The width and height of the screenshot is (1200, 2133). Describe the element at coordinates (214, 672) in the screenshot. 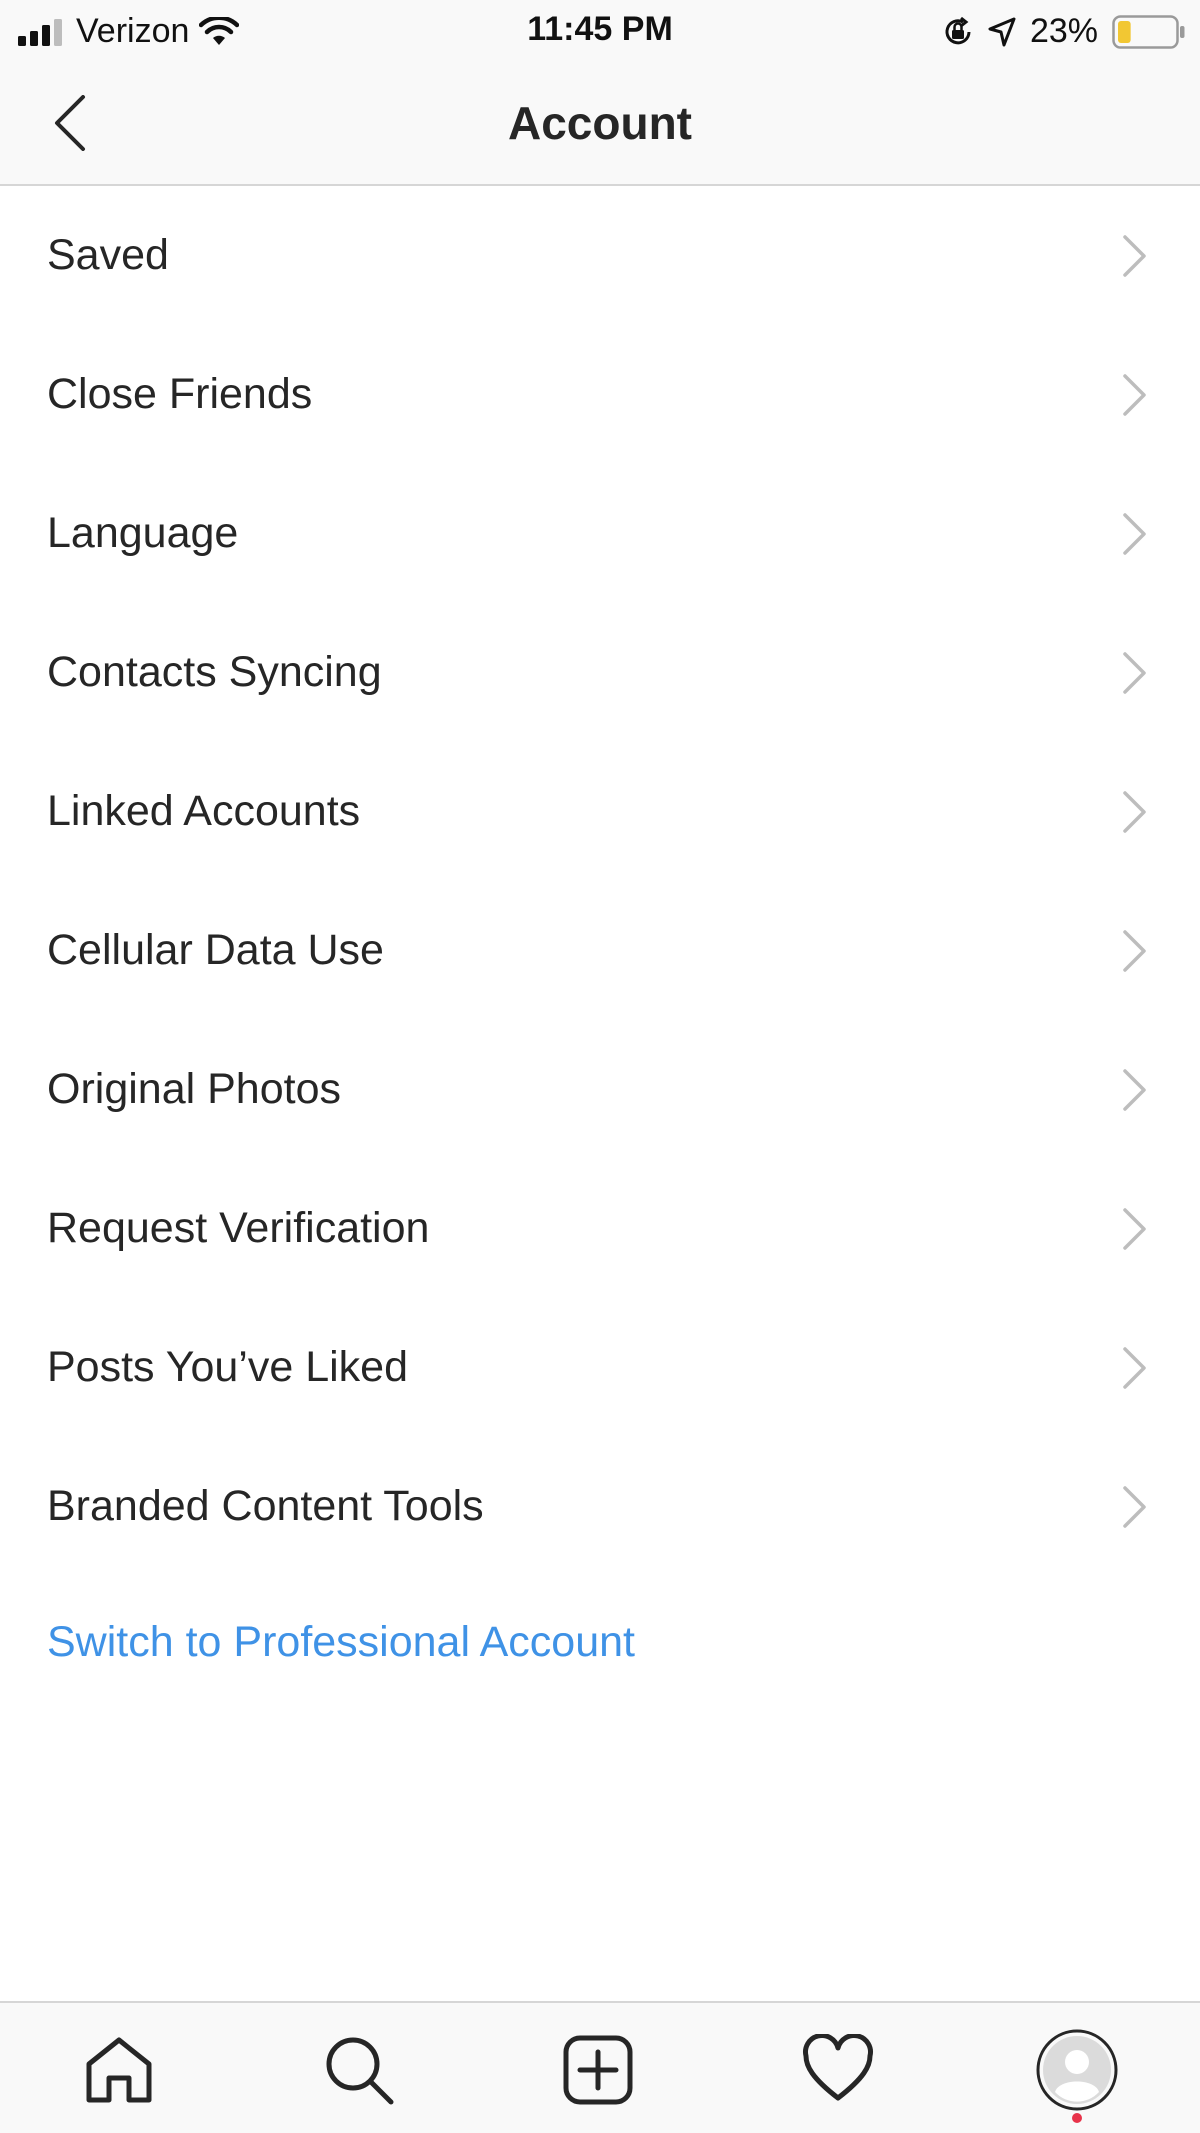

I see `menu-item-label: Contacts Syncing` at that location.